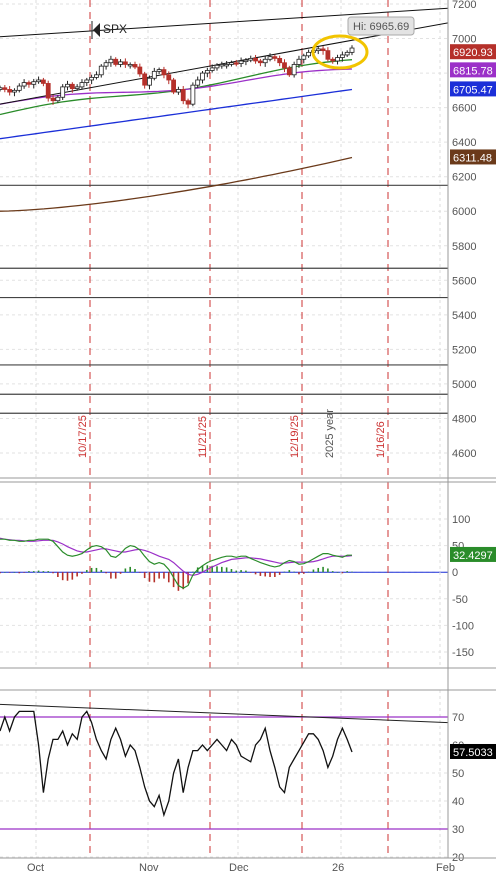 This screenshot has height=872, width=496. Describe the element at coordinates (239, 867) in the screenshot. I see `x-tick-label: Dec` at that location.